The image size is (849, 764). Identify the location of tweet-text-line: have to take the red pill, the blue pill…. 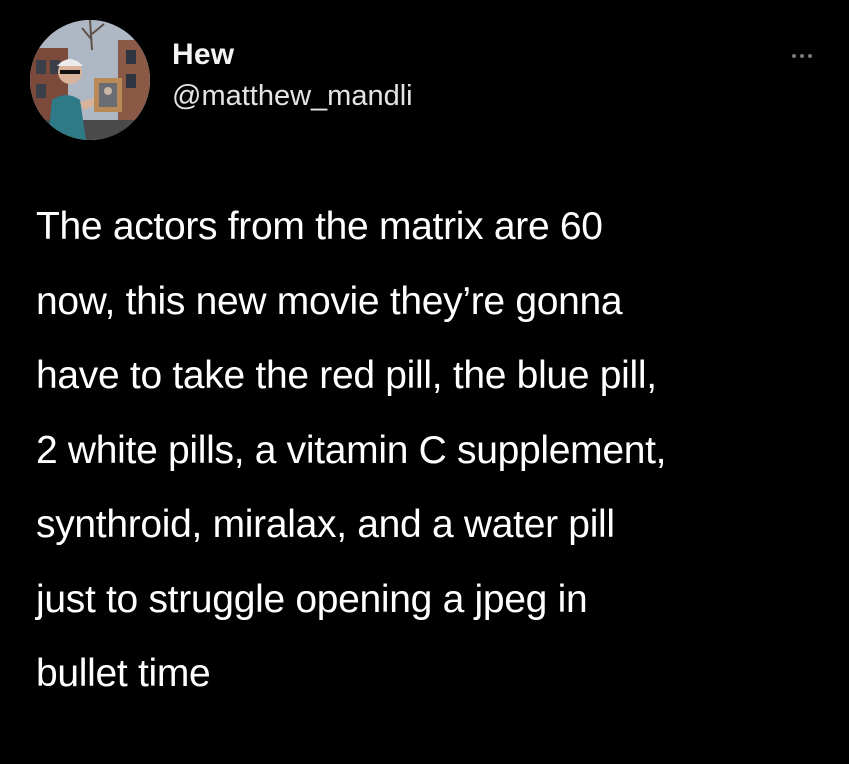
(346, 375).